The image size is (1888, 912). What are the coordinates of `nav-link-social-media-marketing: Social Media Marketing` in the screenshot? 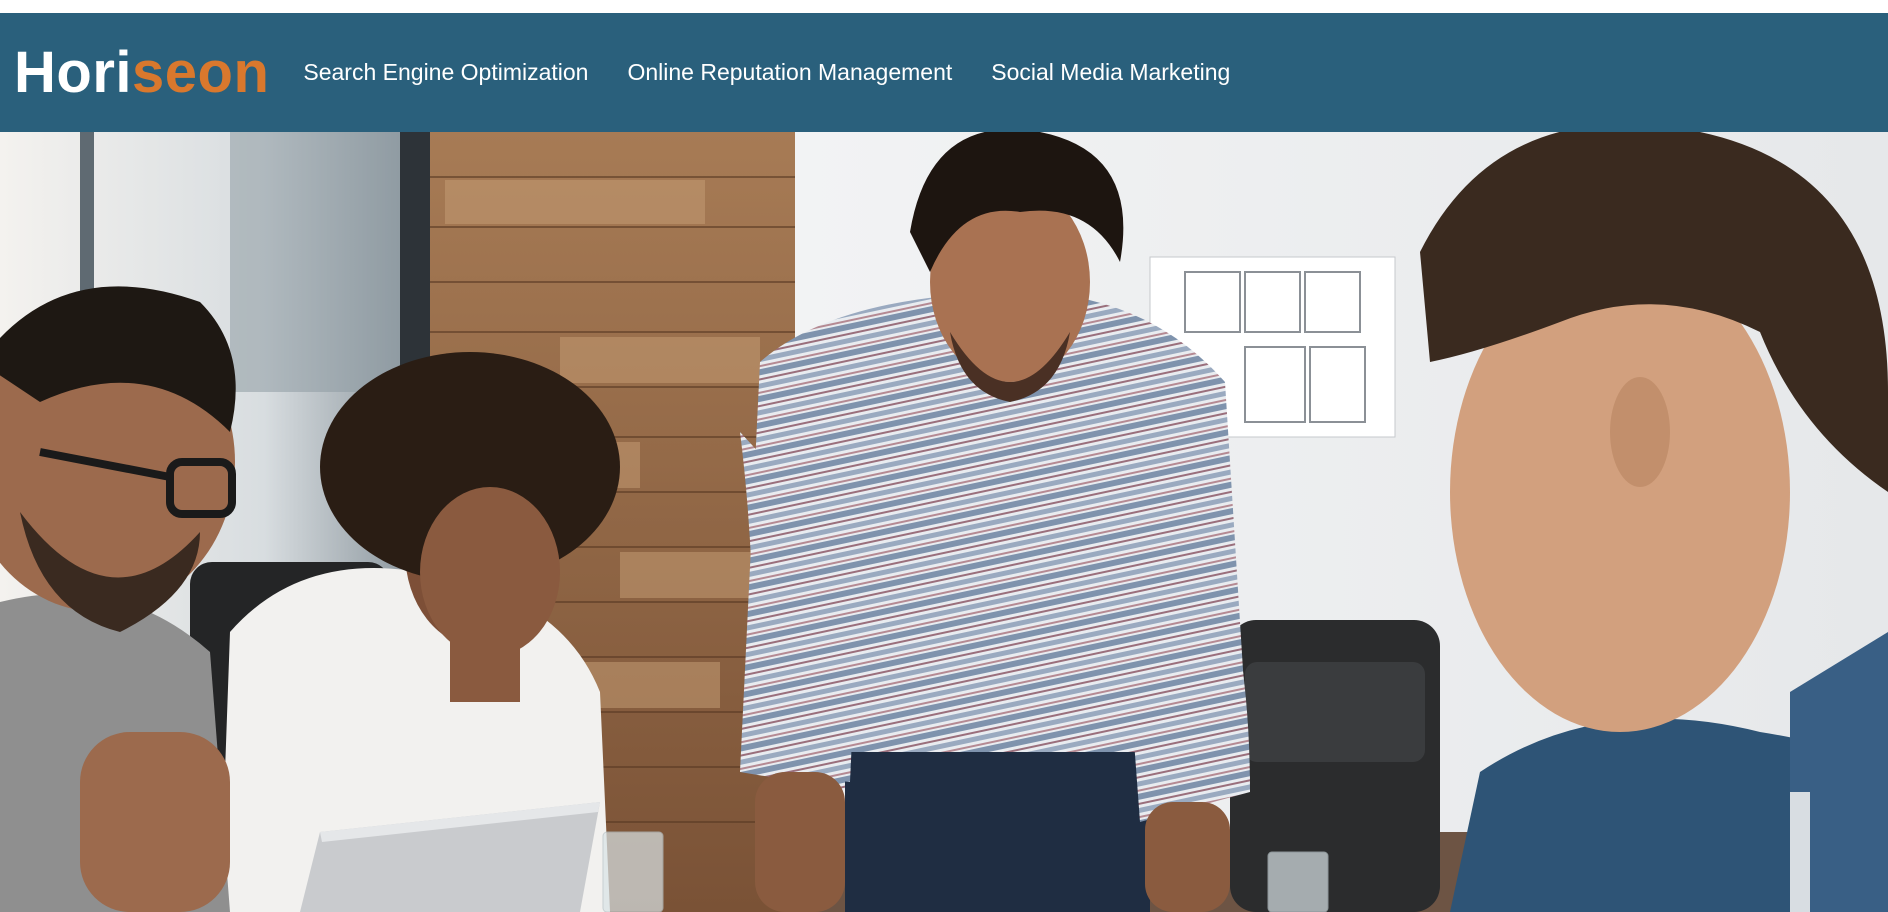 It's located at (1110, 72).